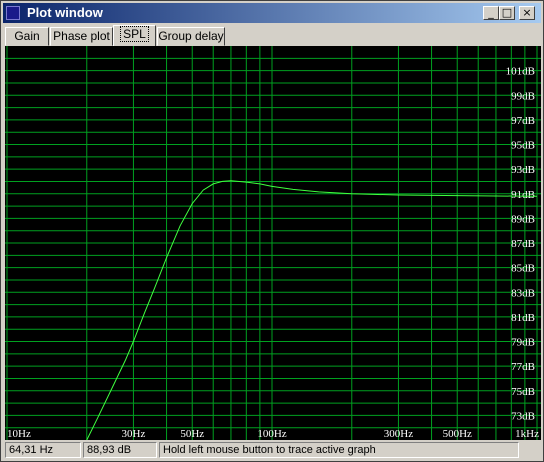 This screenshot has width=544, height=462. What do you see at coordinates (13, 13) in the screenshot?
I see `app-icon` at bounding box center [13, 13].